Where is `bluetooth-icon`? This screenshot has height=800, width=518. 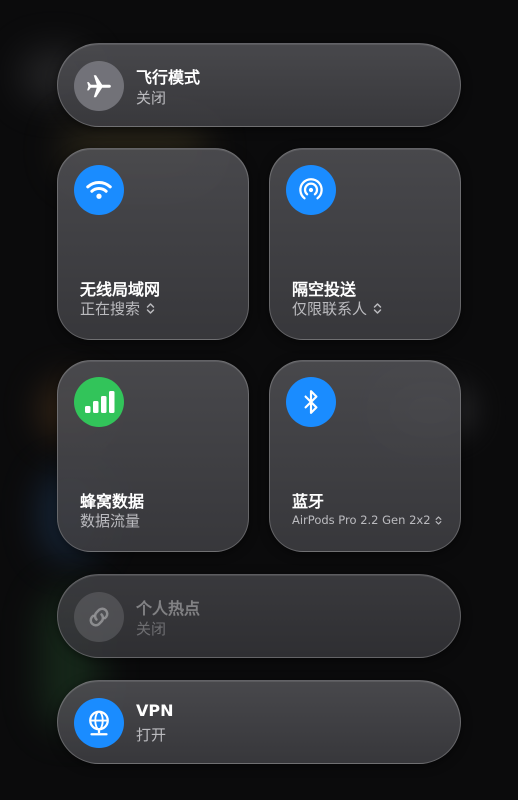
bluetooth-icon is located at coordinates (311, 402).